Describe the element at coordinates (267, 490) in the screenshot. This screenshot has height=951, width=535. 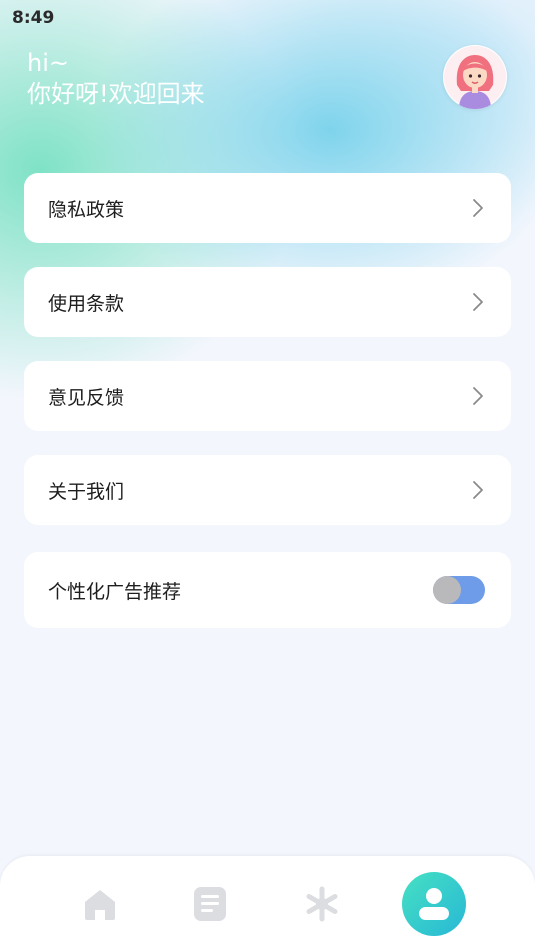
I see `menu-item-about-us: 关于我们` at that location.